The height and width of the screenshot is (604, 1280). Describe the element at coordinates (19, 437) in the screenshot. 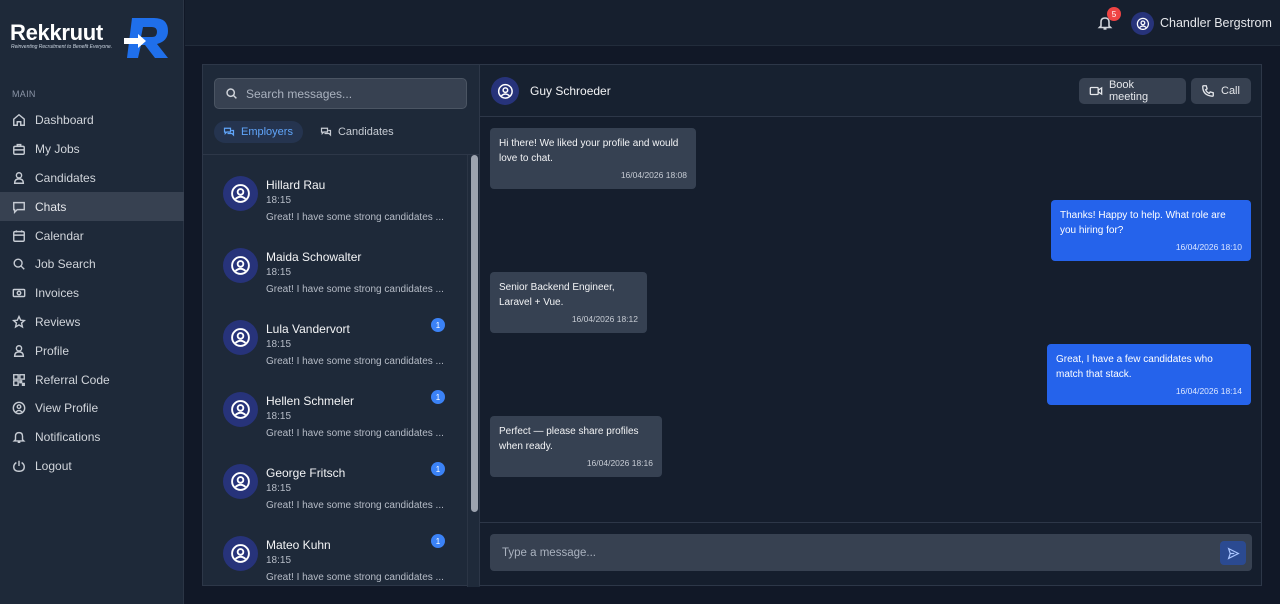

I see `bell-icon` at that location.